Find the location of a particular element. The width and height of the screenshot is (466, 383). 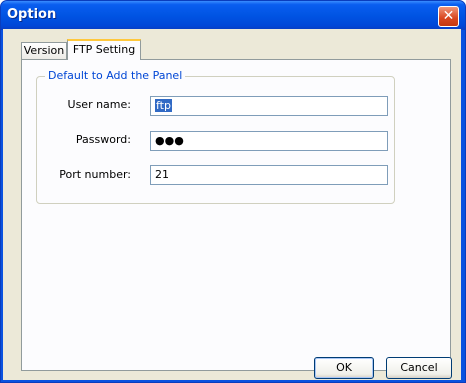

port-number-input: 21 is located at coordinates (269, 175).